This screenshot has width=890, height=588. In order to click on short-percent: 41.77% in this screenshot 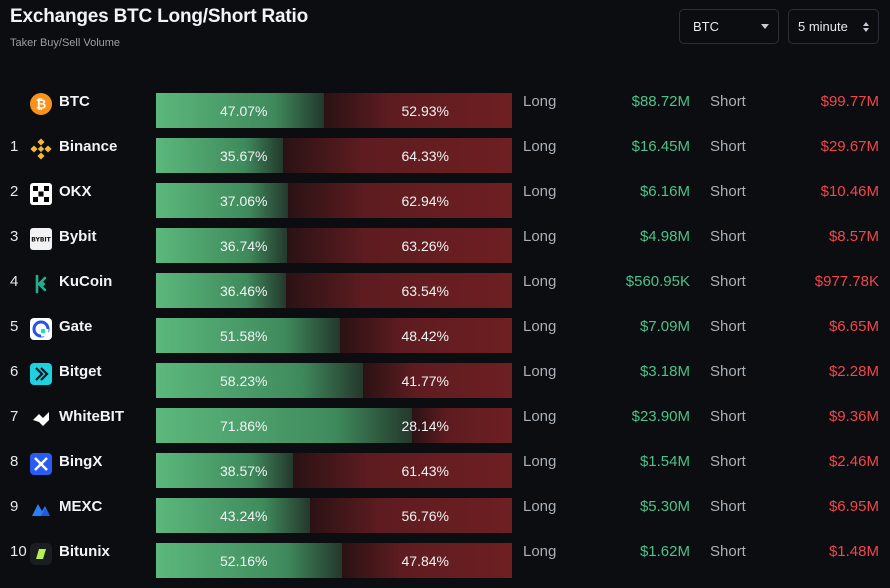, I will do `click(425, 380)`.